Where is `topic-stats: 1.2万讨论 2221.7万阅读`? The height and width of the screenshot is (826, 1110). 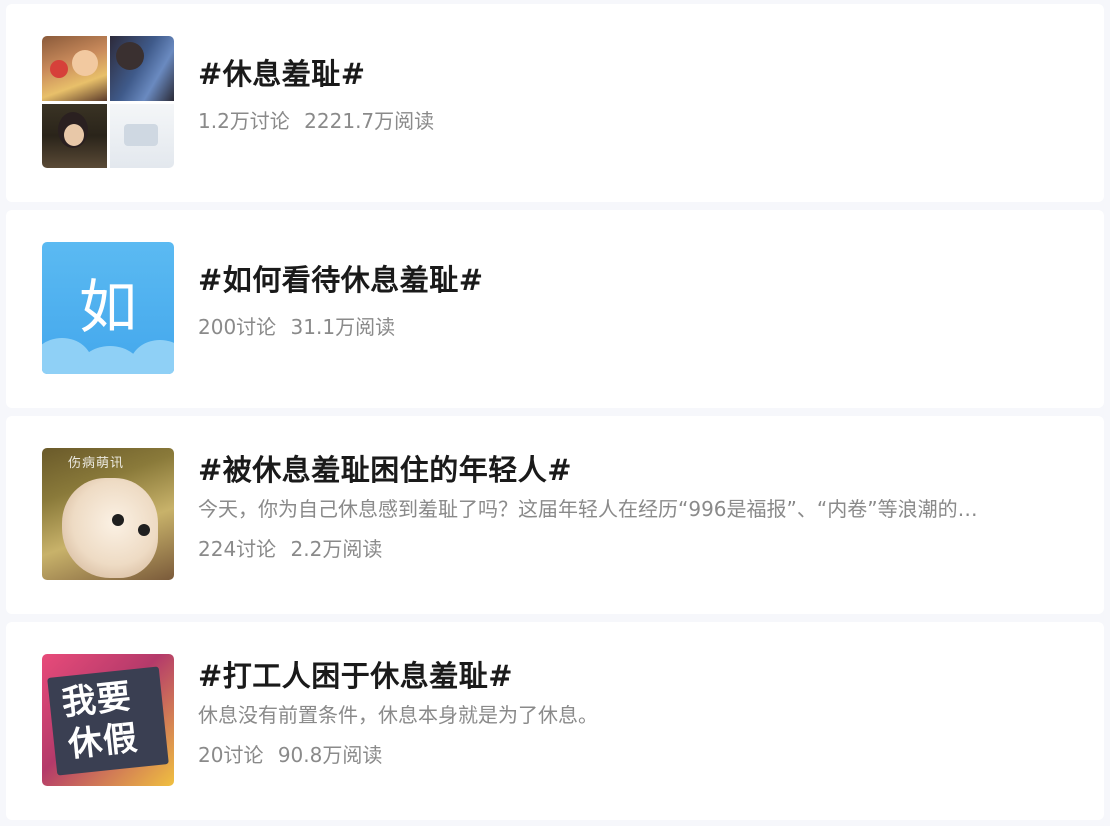
topic-stats: 1.2万讨论 2221.7万阅读 is located at coordinates (631, 121).